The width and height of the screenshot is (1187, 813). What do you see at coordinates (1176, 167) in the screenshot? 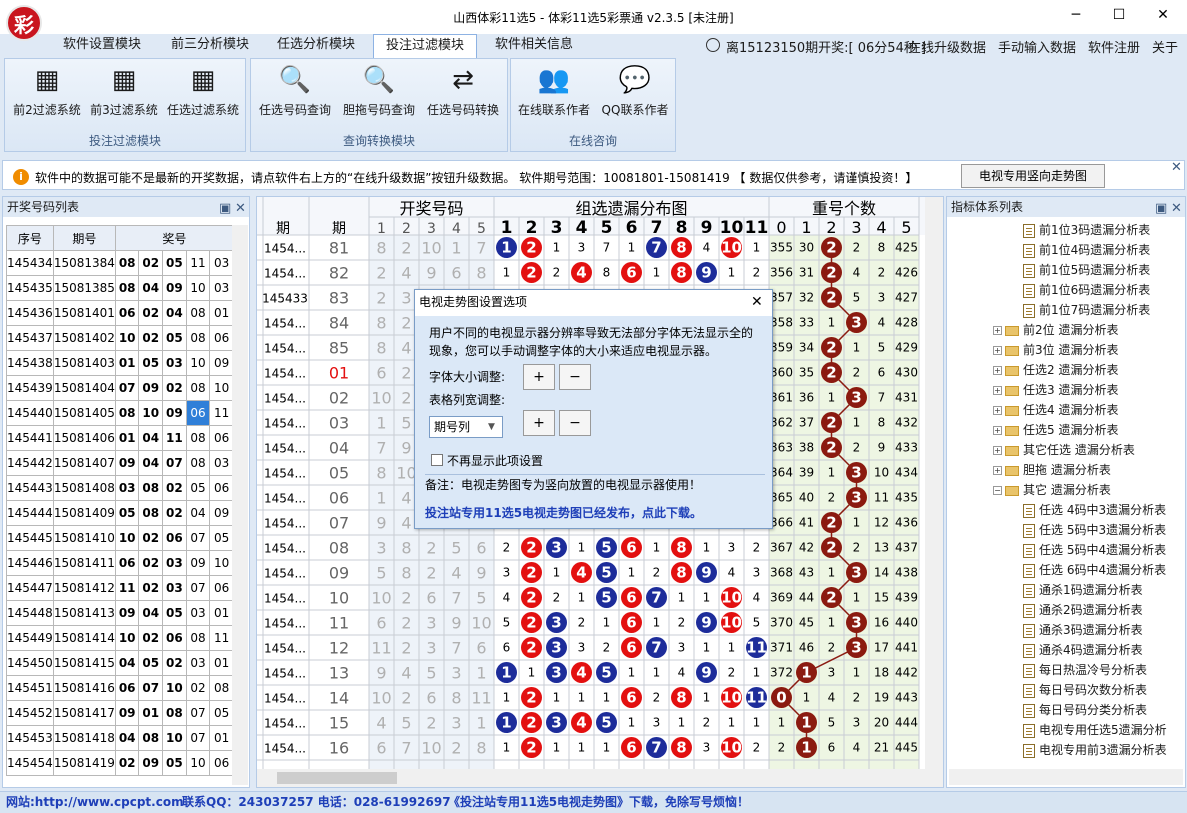
I see `info-close-icon: ✕` at bounding box center [1176, 167].